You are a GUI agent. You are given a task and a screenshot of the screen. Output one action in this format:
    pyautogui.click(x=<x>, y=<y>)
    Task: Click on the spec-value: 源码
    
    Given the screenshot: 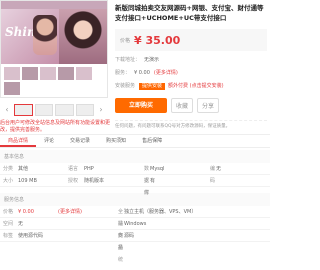 What is the action you would take?
    pyautogui.click(x=129, y=236)
    